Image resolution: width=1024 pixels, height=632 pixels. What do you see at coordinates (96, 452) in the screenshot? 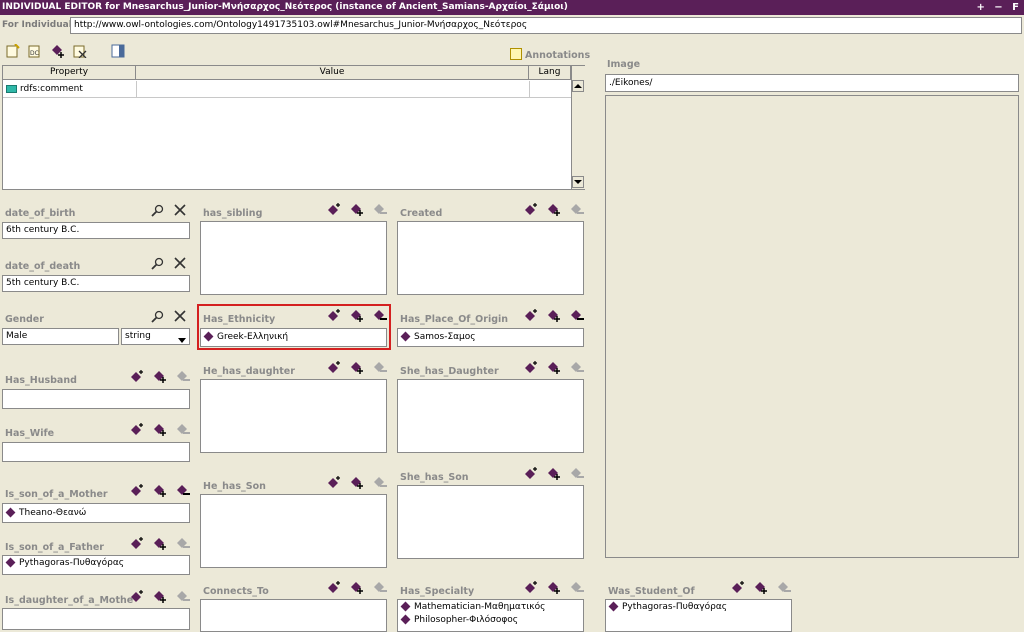
I see `has-wife-list` at bounding box center [96, 452].